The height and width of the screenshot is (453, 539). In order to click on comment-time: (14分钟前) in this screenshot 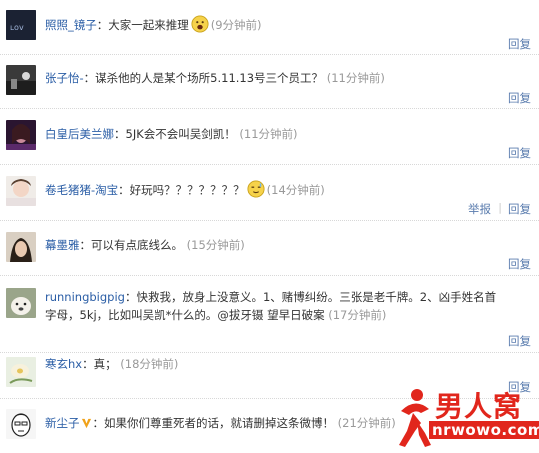, I will do `click(295, 190)`.